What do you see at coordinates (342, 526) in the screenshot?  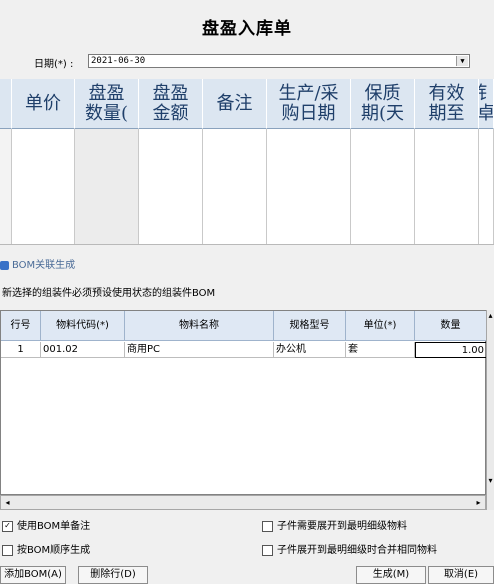 I see `expand-finest-label: 子件需要展开到最明细级物料` at bounding box center [342, 526].